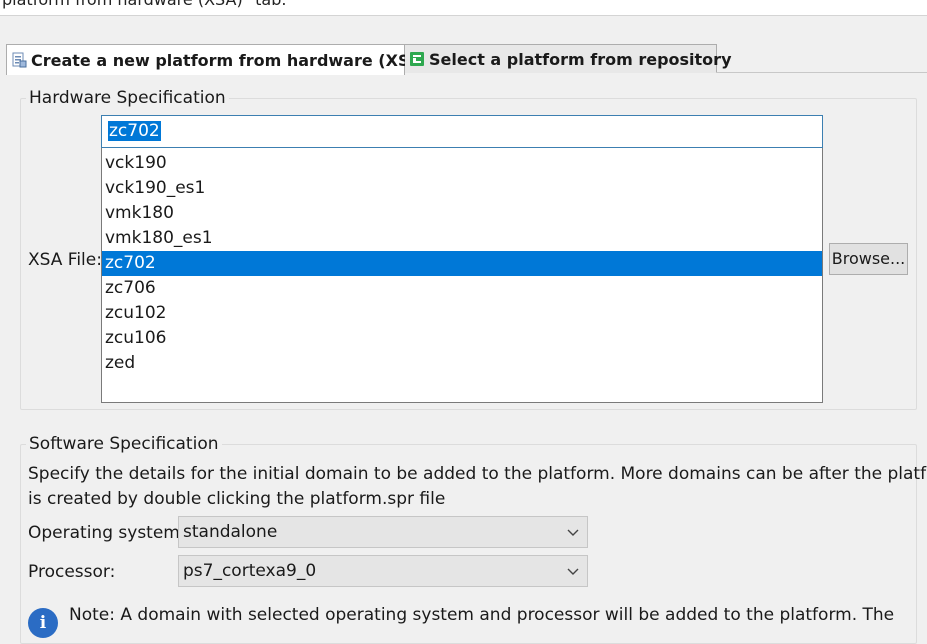  Describe the element at coordinates (65, 260) in the screenshot. I see `xsa-file-label: XSA File:` at that location.